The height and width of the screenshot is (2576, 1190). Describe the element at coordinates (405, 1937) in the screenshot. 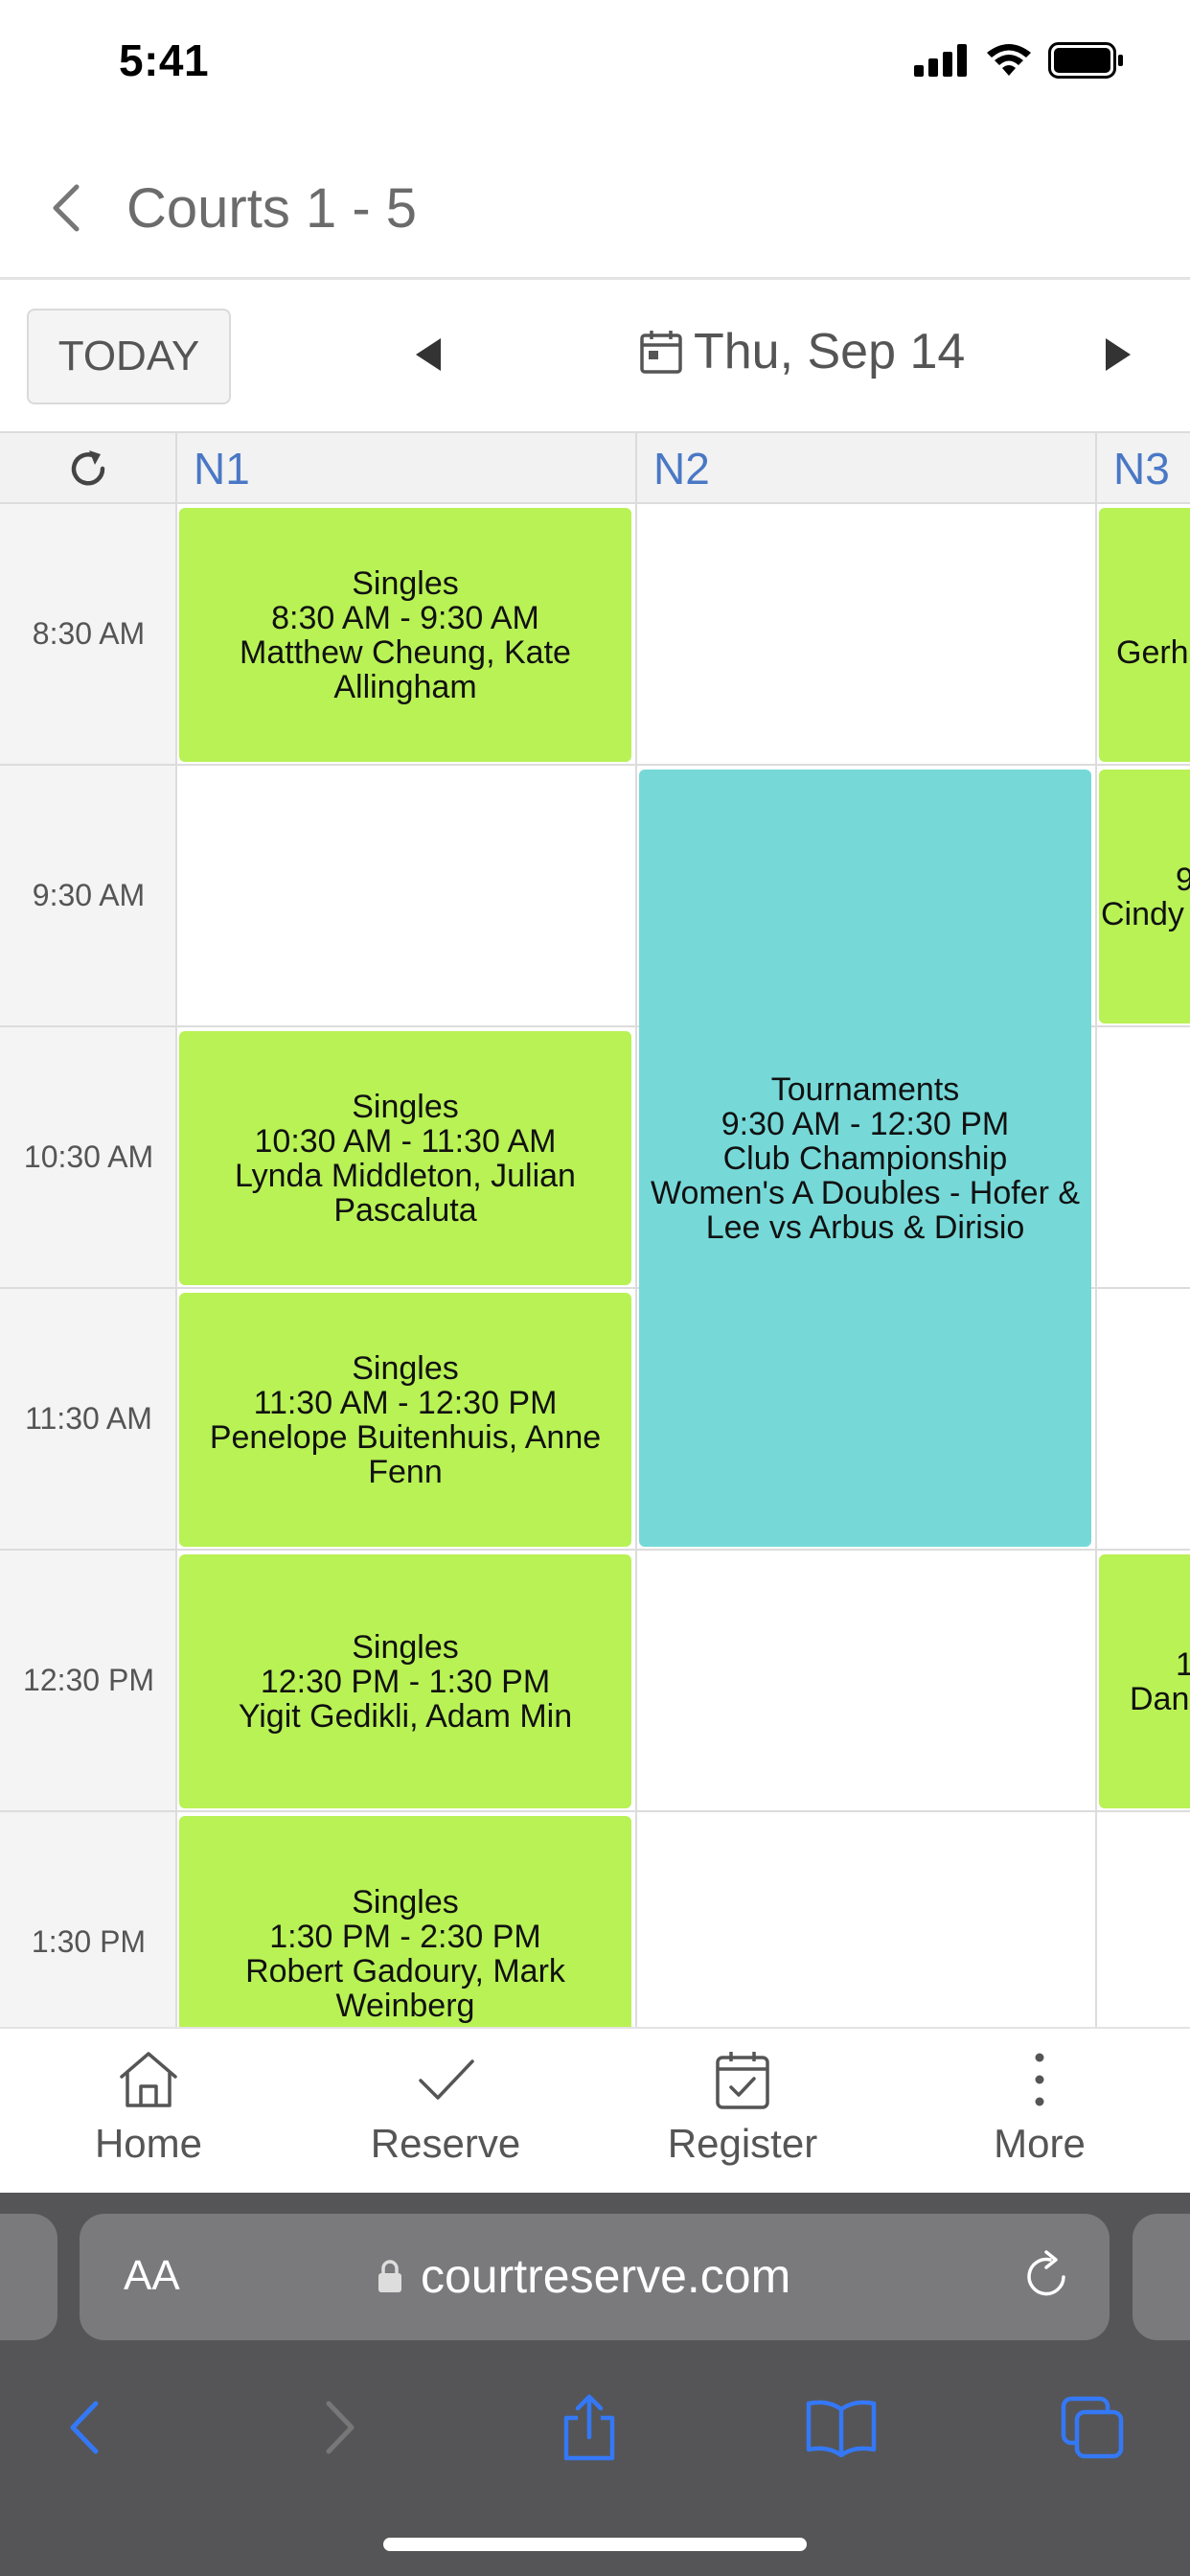

I see `reservation-time: 1:30 PM - 2:30 PM` at that location.